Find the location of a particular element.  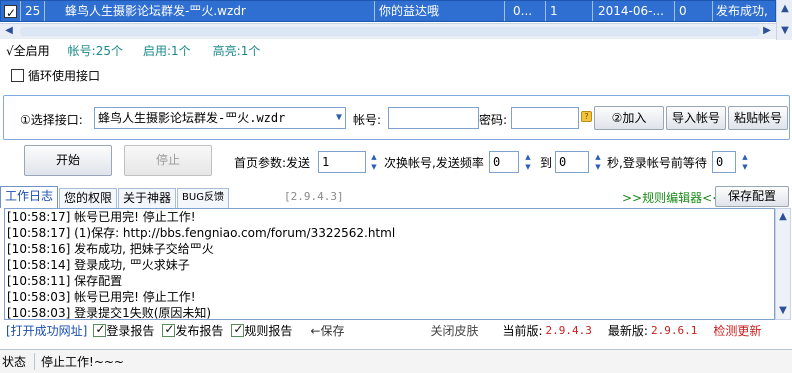

tab-bar: 工作日志 您的权限 关于神器 BUG反馈 is located at coordinates (115, 197).